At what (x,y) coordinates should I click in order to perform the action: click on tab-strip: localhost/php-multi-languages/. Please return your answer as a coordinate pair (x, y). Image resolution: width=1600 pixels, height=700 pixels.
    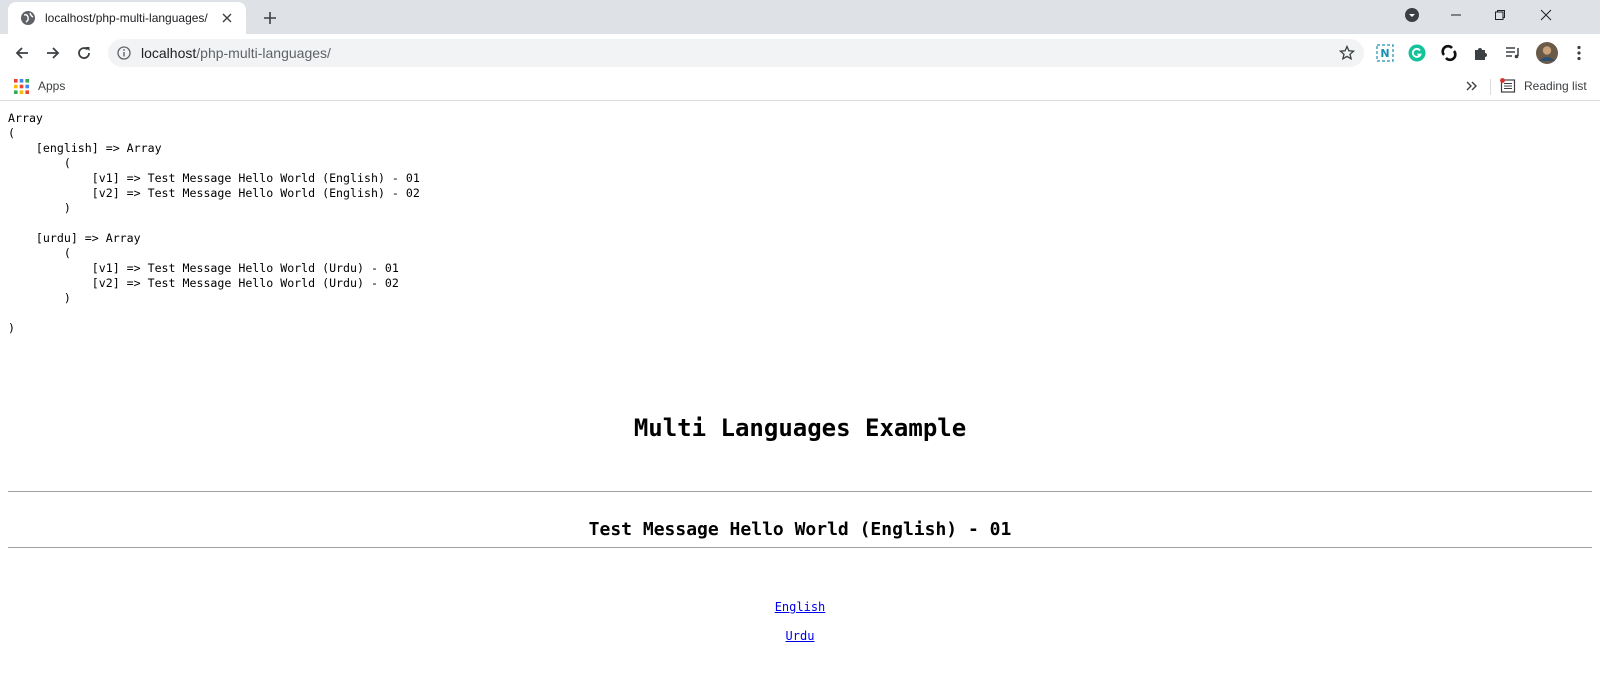
    Looking at the image, I should click on (800, 17).